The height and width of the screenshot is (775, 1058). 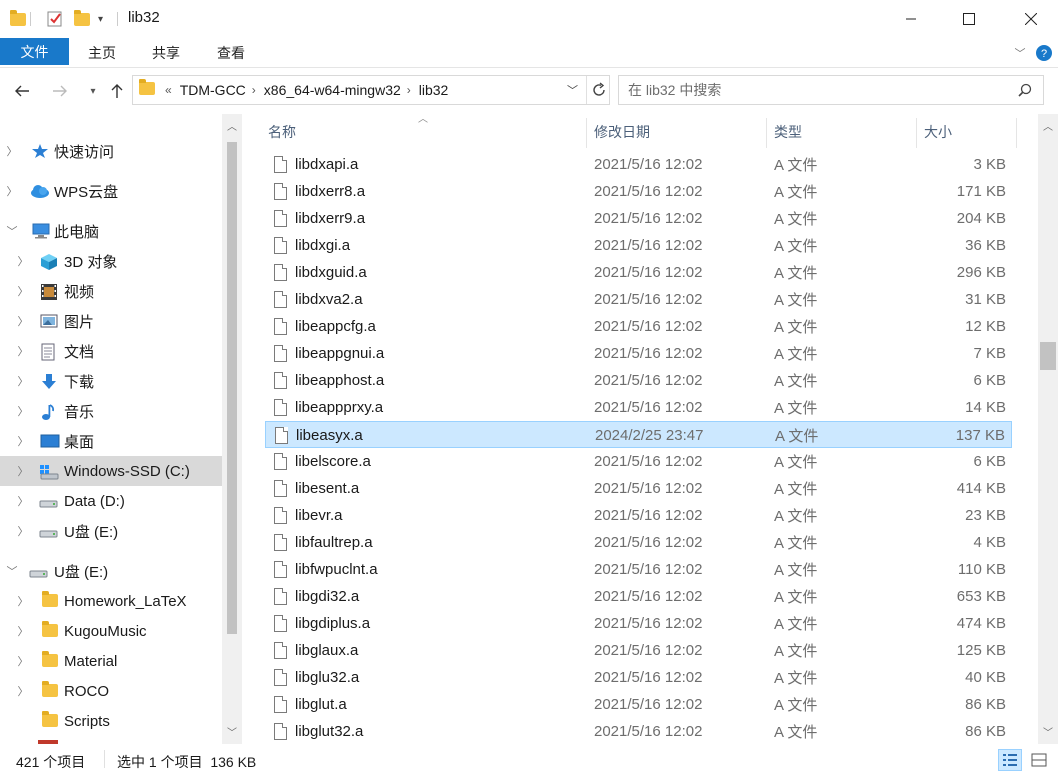 I want to click on file-row: libglu32.a 2021/5/16 12:02 A 文件 40 KB, so click(x=638, y=677).